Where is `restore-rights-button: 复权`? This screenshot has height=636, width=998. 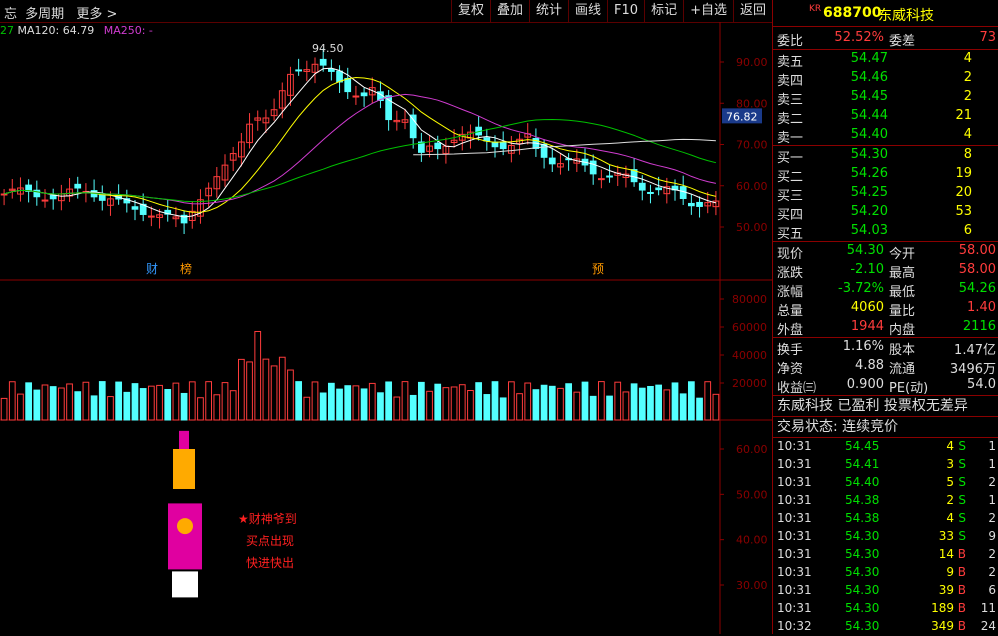 restore-rights-button: 复权 is located at coordinates (470, 11).